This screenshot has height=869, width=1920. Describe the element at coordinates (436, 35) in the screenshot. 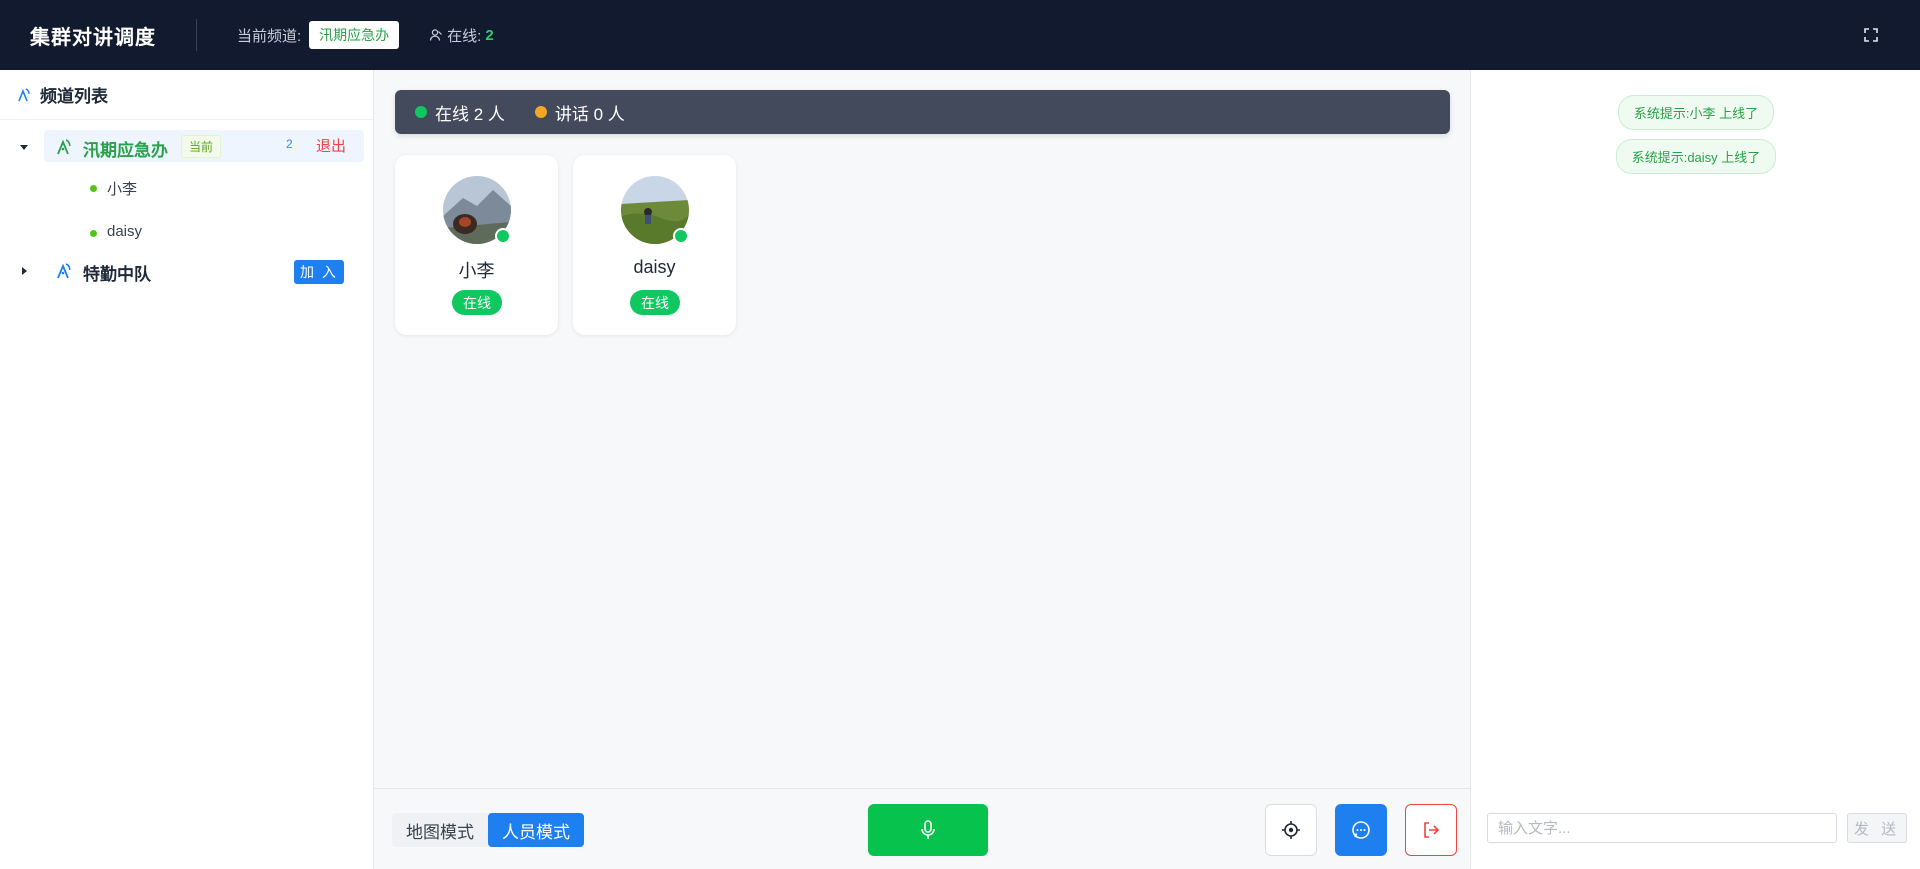

I see `users-icon` at that location.